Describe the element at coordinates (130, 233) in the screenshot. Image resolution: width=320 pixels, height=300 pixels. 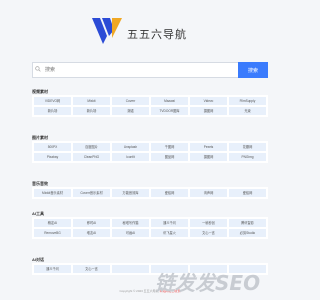
I see `link-cell: 可画AI` at that location.